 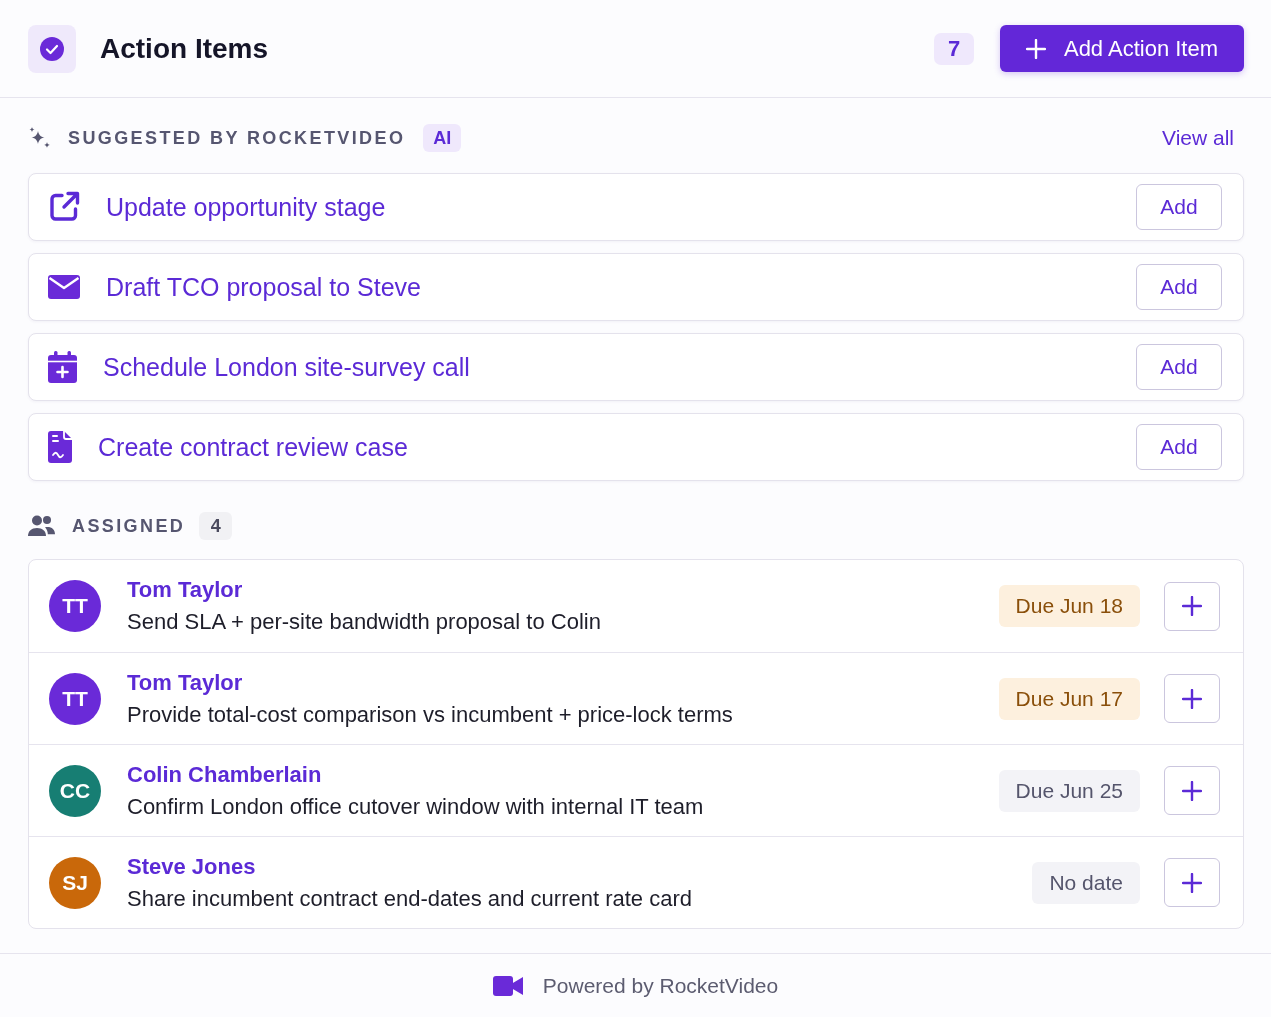 I want to click on due-date-badge: Due Jun 25, so click(x=1069, y=790).